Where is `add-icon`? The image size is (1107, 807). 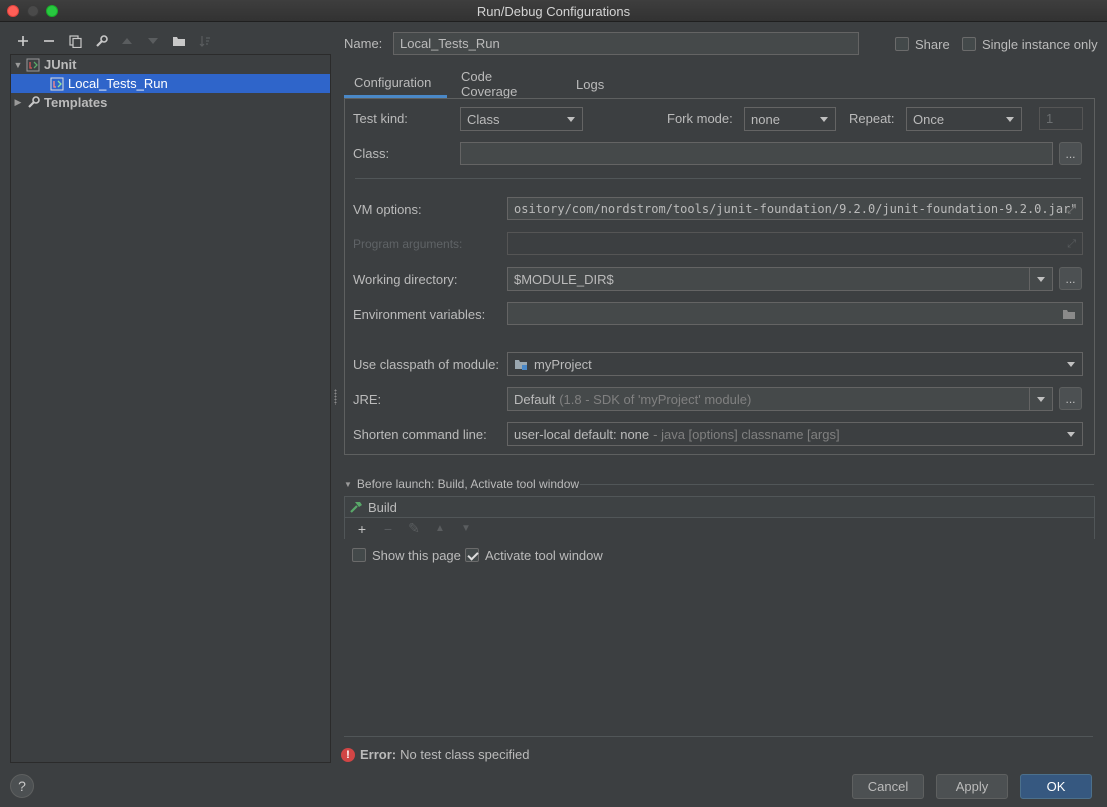
add-icon is located at coordinates (23, 41).